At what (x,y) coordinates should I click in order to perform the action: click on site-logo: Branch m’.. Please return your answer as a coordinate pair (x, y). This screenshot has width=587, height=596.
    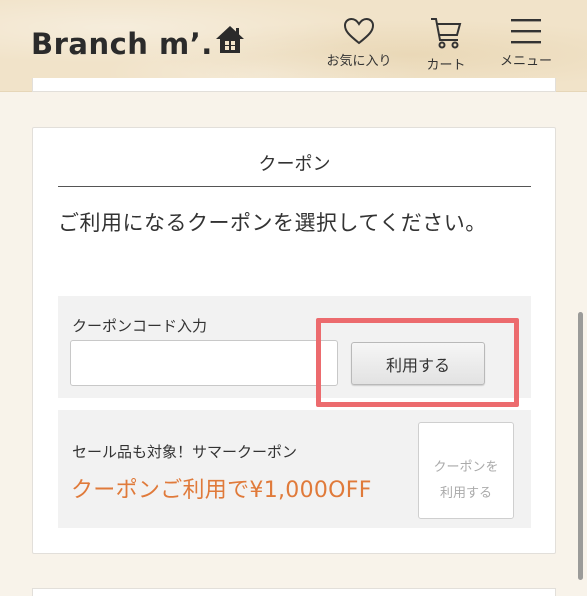
    Looking at the image, I should click on (138, 42).